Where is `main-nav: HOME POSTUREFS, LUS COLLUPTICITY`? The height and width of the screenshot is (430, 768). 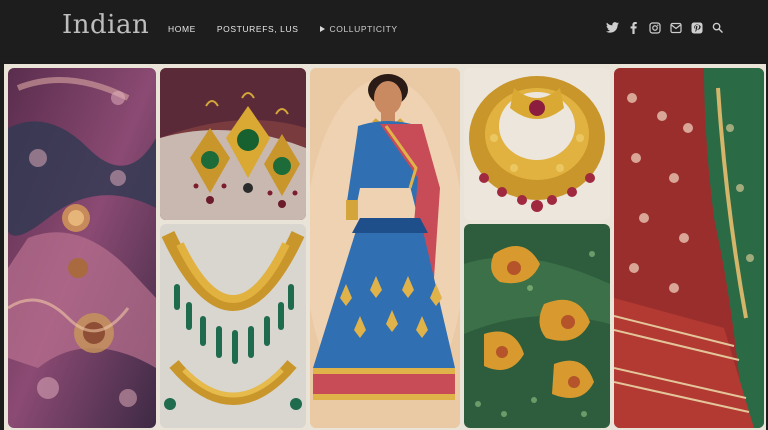
main-nav: HOME POSTUREFS, LUS COLLUPTICITY is located at coordinates (293, 29).